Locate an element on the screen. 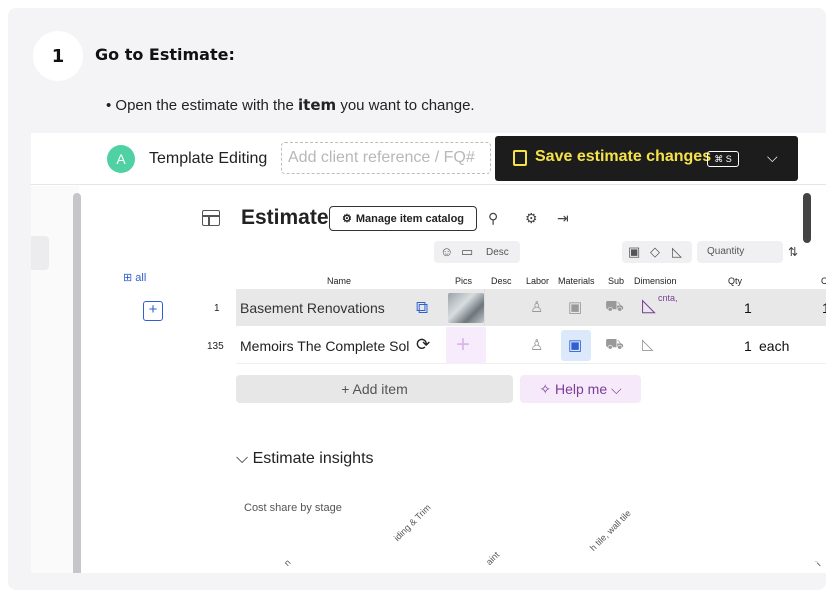  dimension-text: cnta, is located at coordinates (668, 298).